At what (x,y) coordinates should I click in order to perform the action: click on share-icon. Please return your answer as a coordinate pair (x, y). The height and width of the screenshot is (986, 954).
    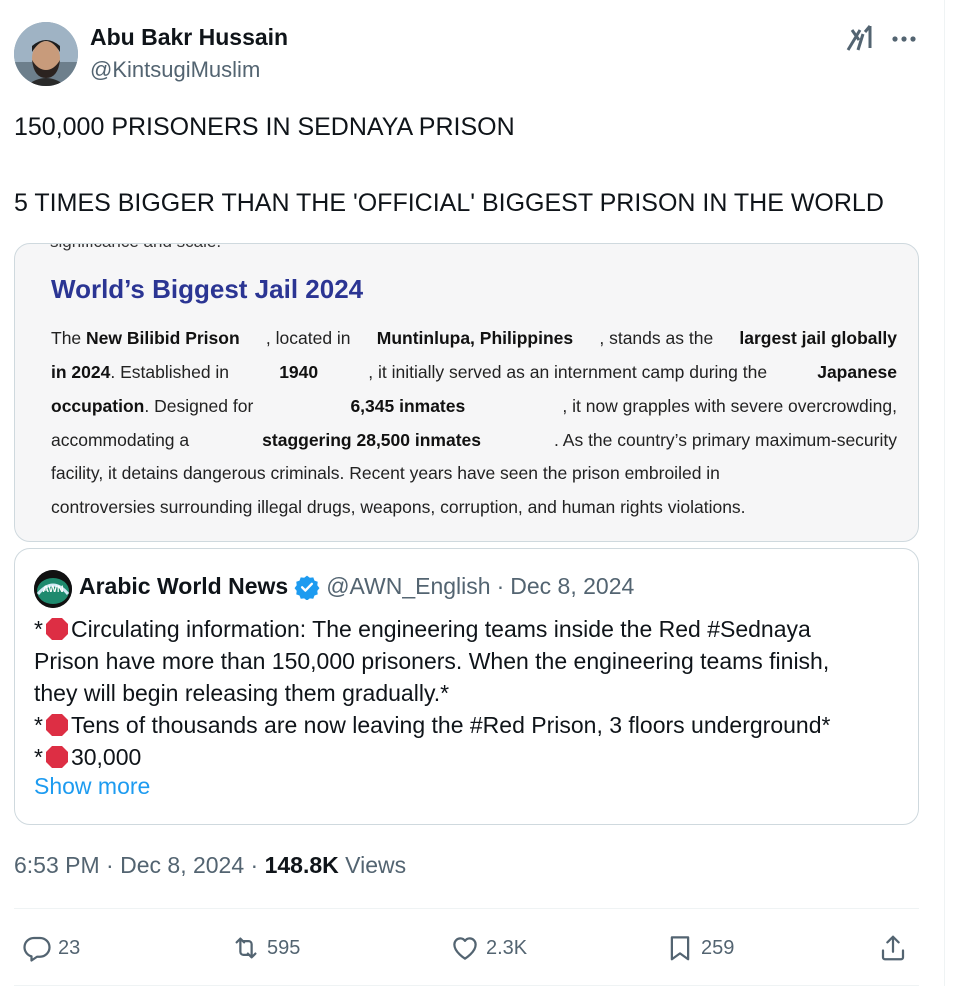
    Looking at the image, I should click on (893, 948).